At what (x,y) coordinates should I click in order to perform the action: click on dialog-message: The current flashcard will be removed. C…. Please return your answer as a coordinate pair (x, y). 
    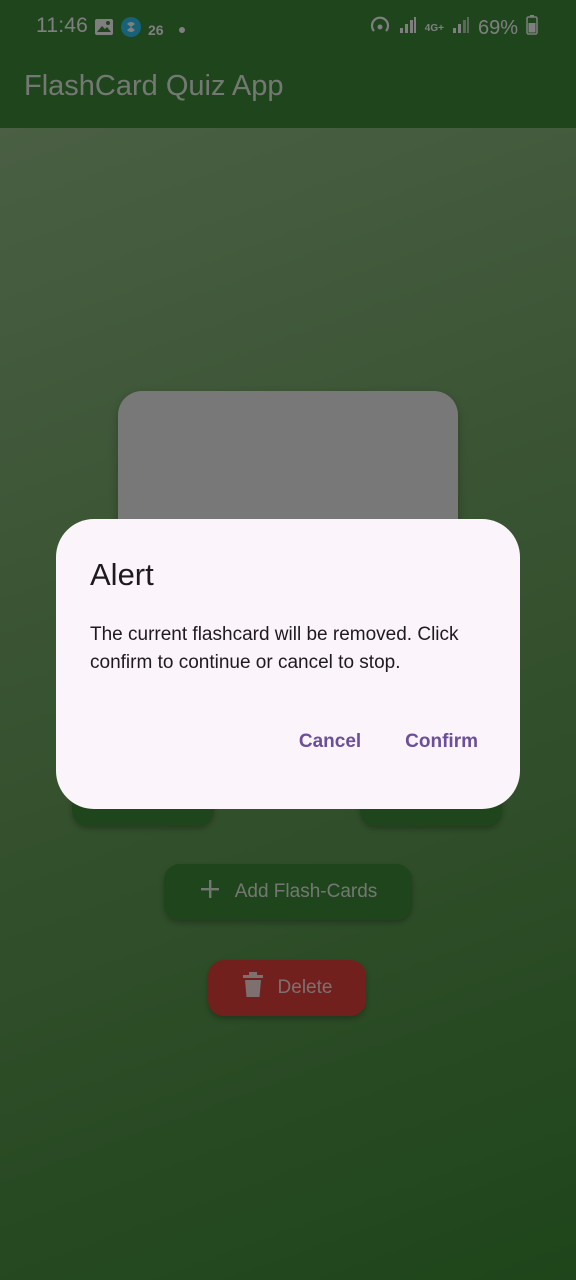
    Looking at the image, I should click on (274, 648).